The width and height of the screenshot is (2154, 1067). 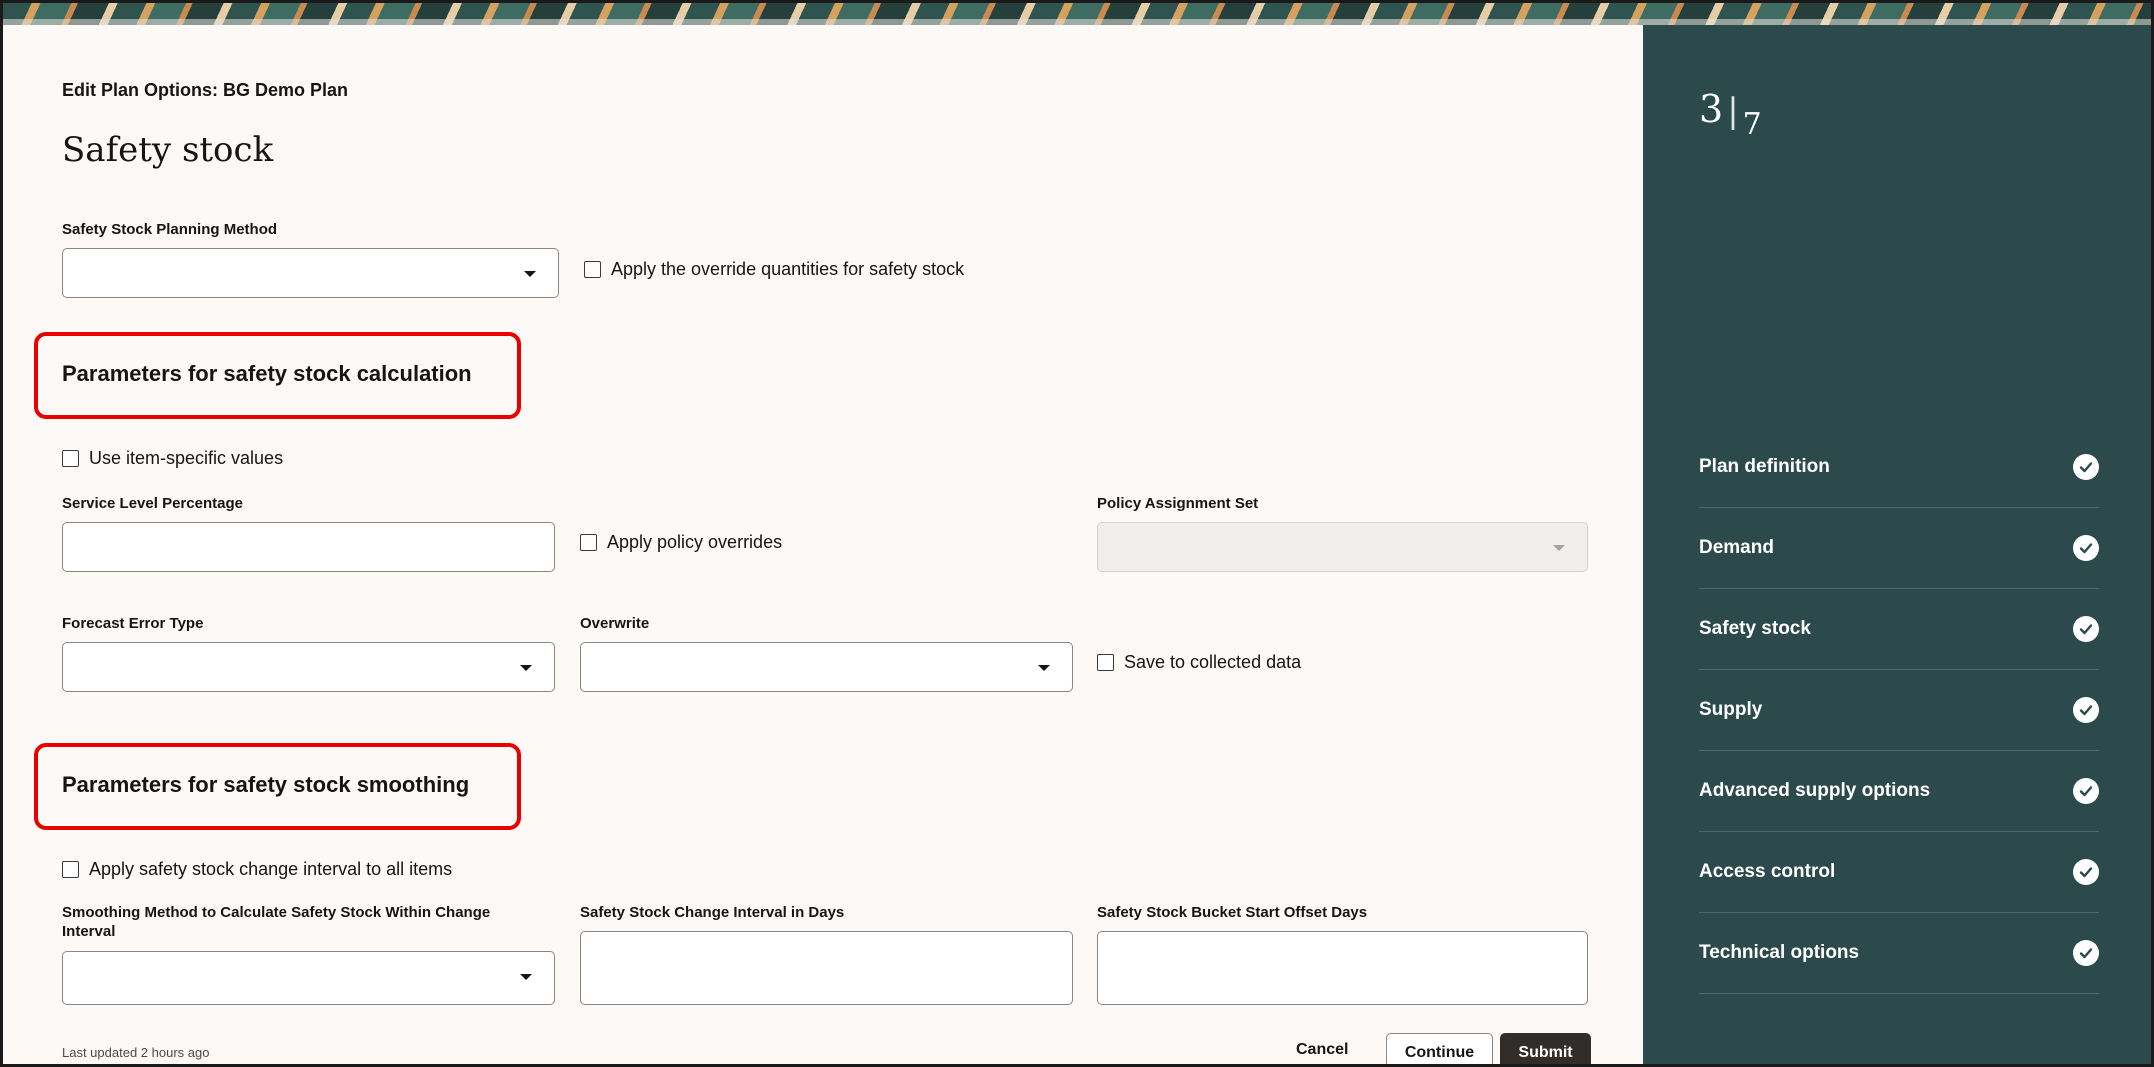 I want to click on step-label: Advanced supply options, so click(x=1815, y=790).